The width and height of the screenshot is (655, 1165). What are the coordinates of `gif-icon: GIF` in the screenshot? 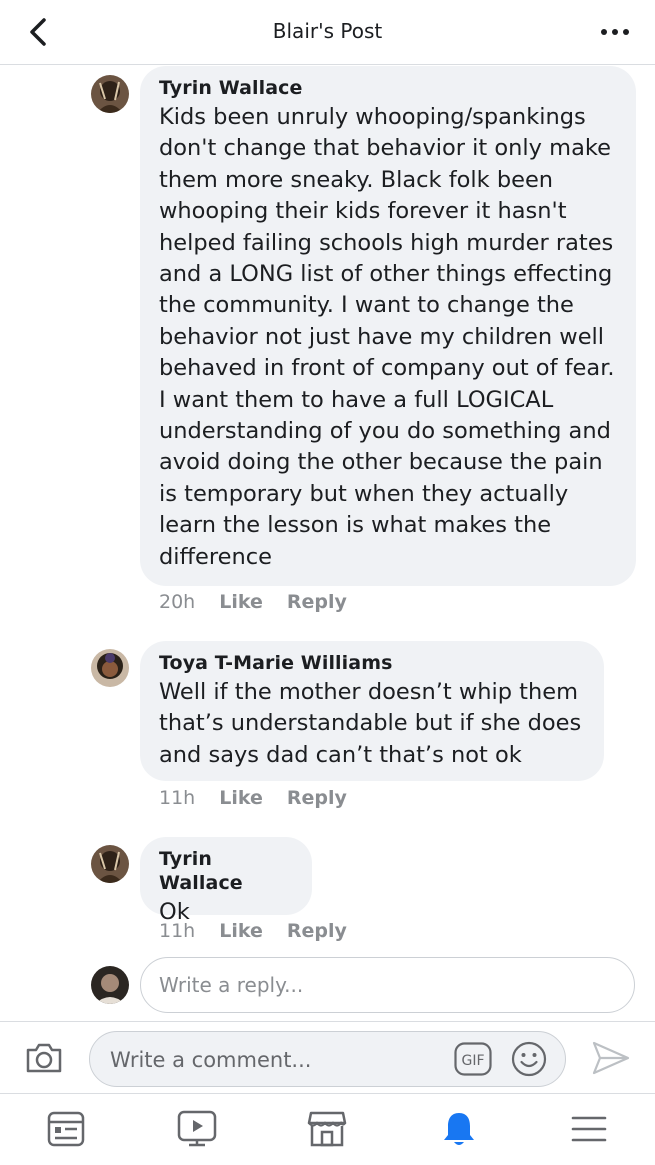 It's located at (473, 1059).